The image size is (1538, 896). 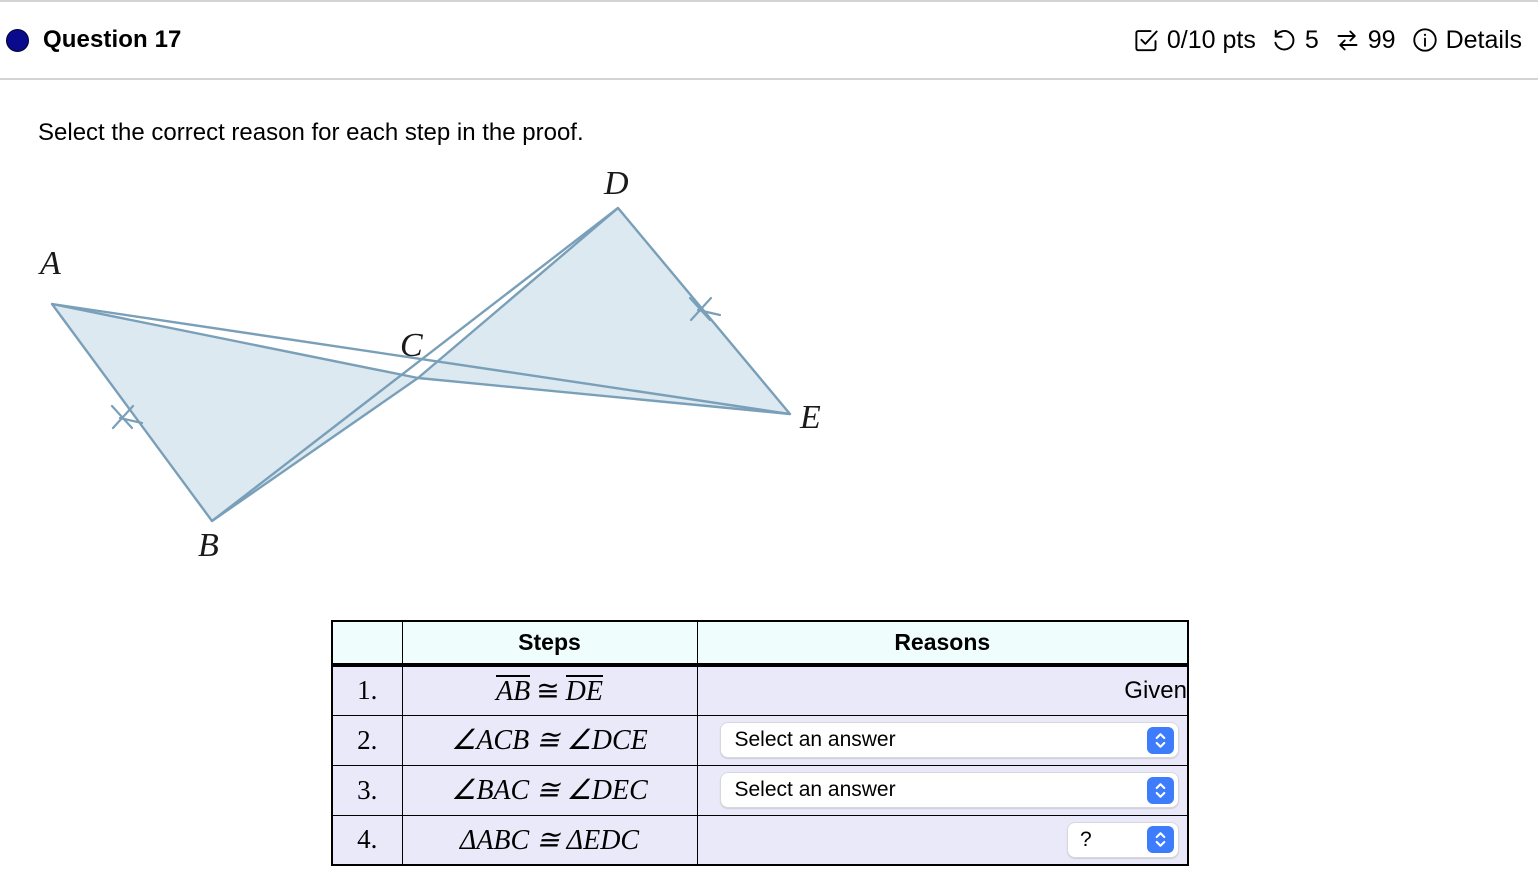 What do you see at coordinates (49, 263) in the screenshot?
I see `vertex-label-a: A` at bounding box center [49, 263].